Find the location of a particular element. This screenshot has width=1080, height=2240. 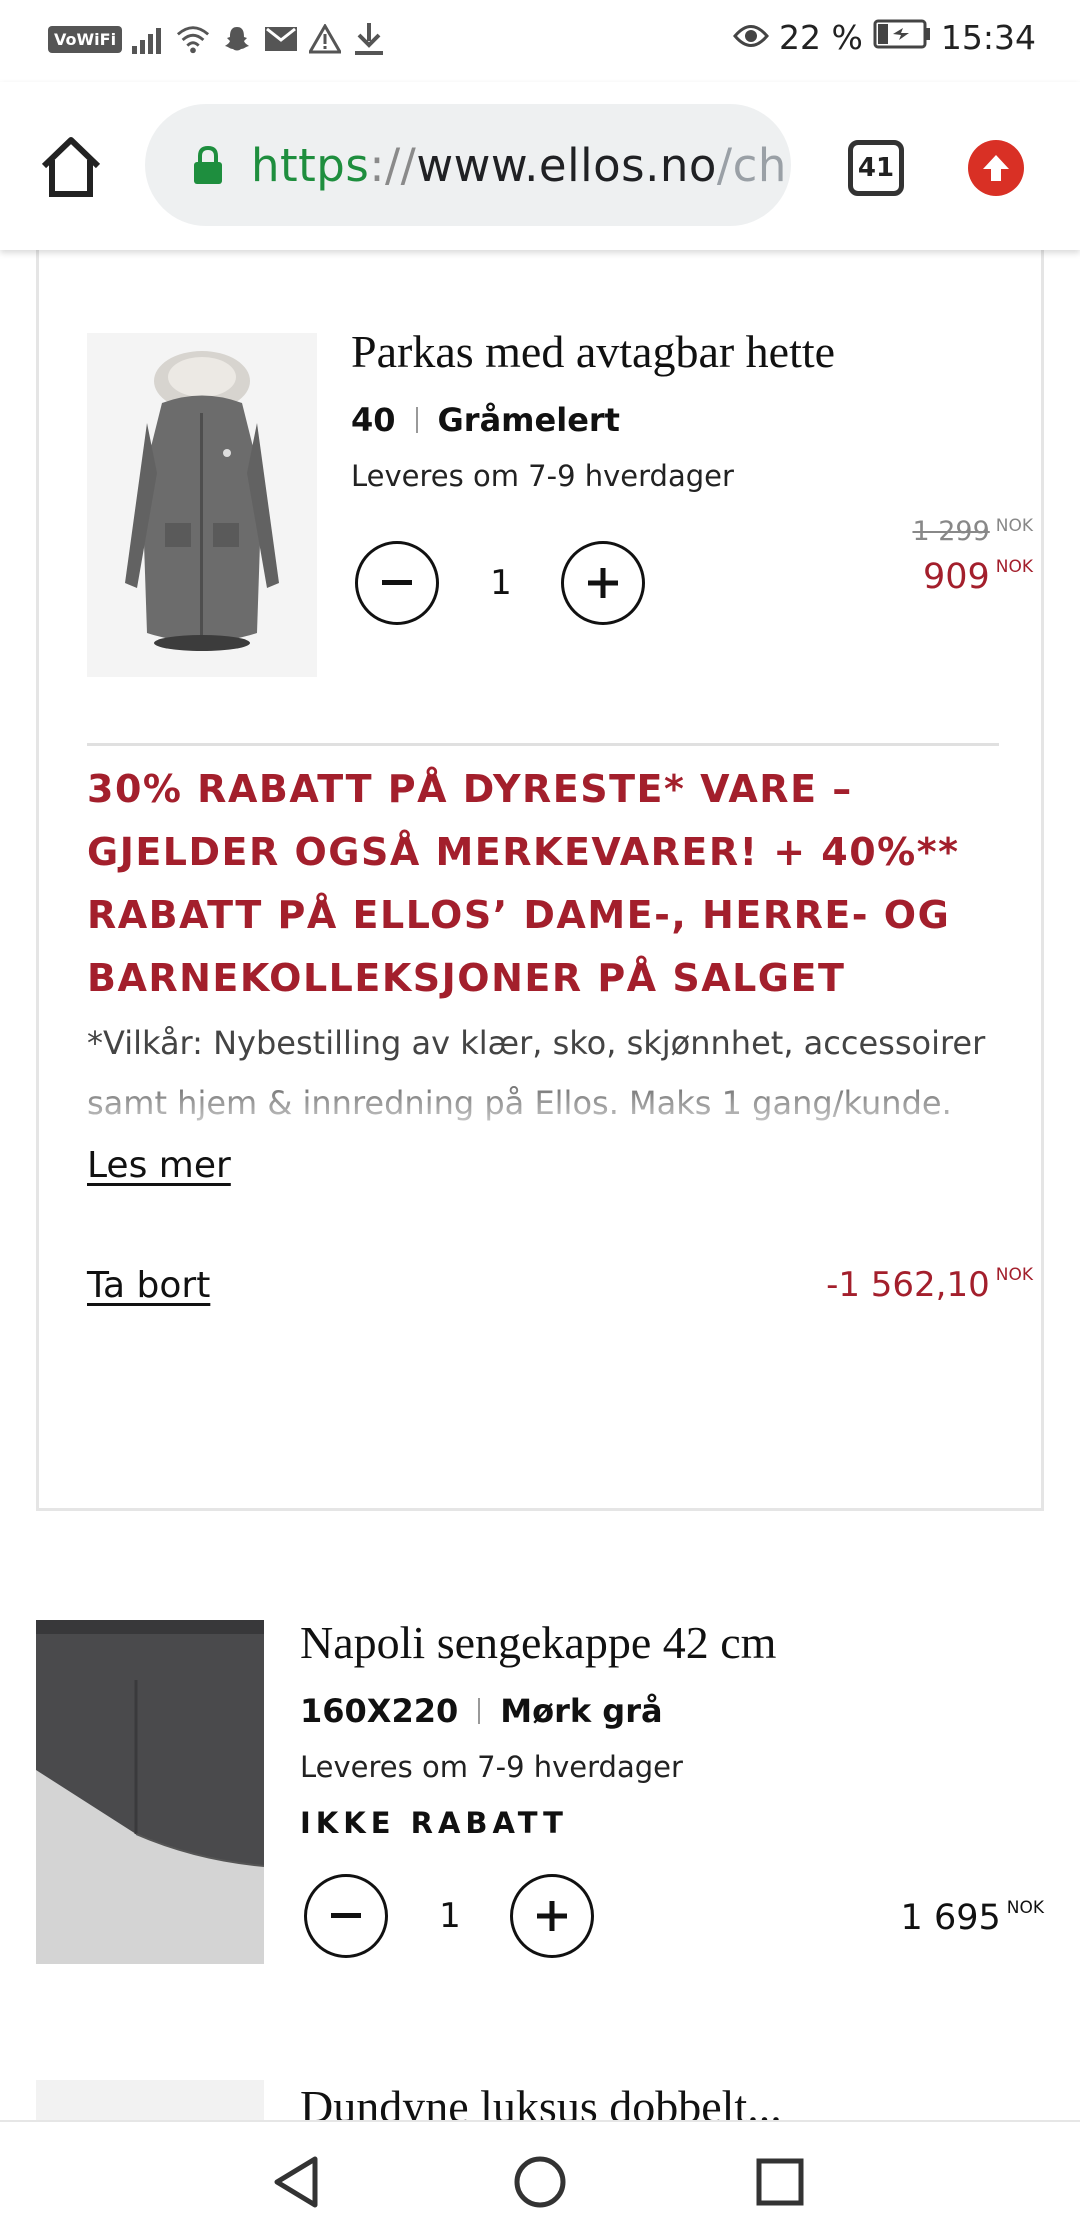

back-triangle-icon is located at coordinates (296, 2182).